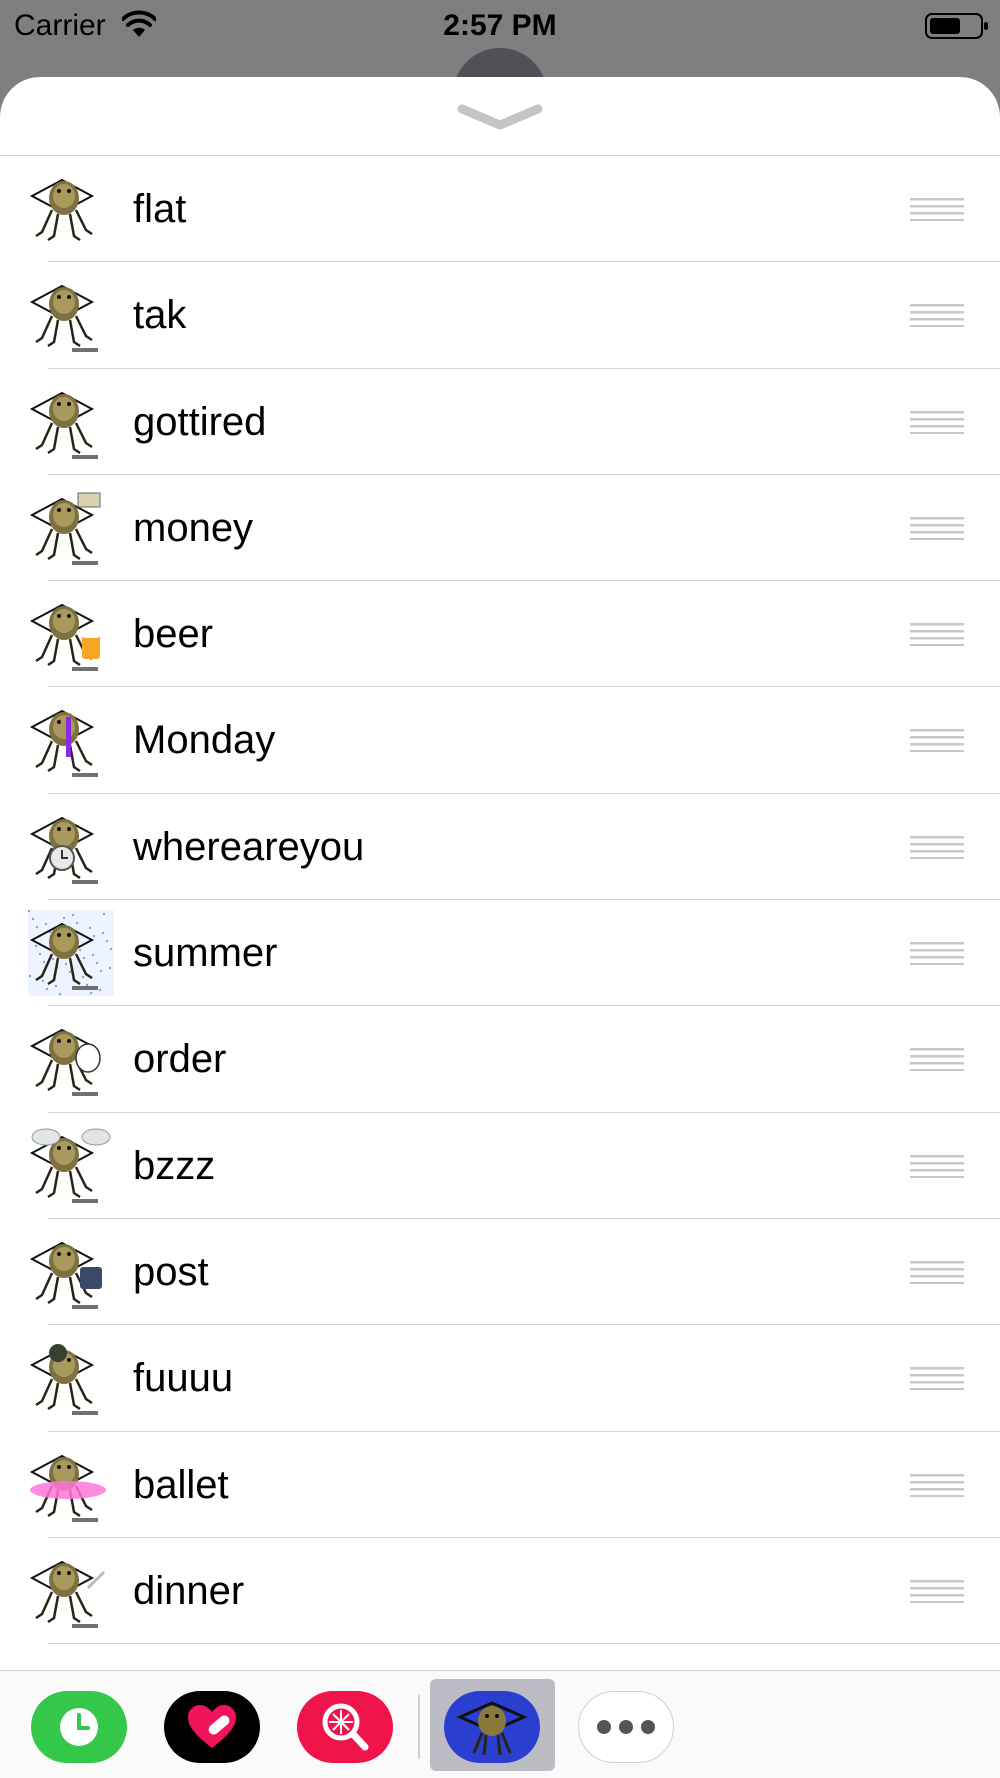 This screenshot has height=1778, width=1000. I want to click on sticker-list-row: gottired, so click(500, 422).